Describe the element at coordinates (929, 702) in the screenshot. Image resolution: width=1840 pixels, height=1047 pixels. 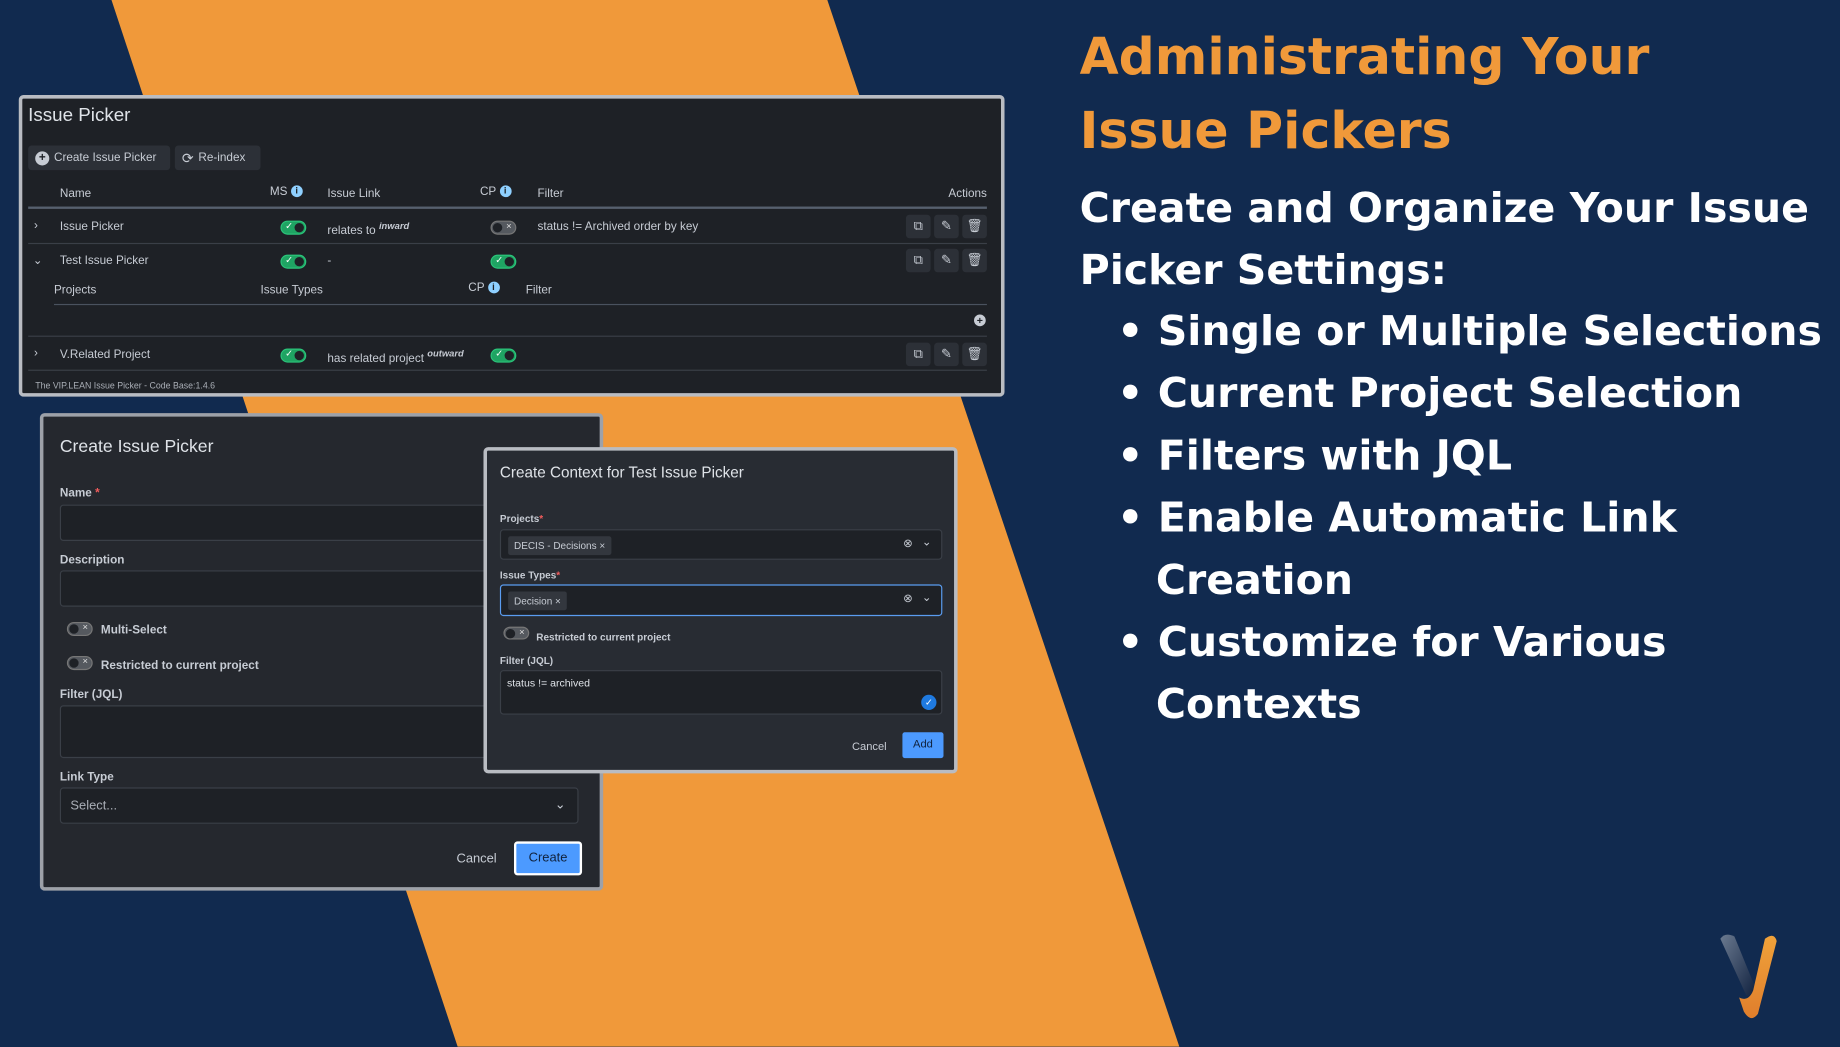
I see `grammar-check-icon: ✓` at that location.